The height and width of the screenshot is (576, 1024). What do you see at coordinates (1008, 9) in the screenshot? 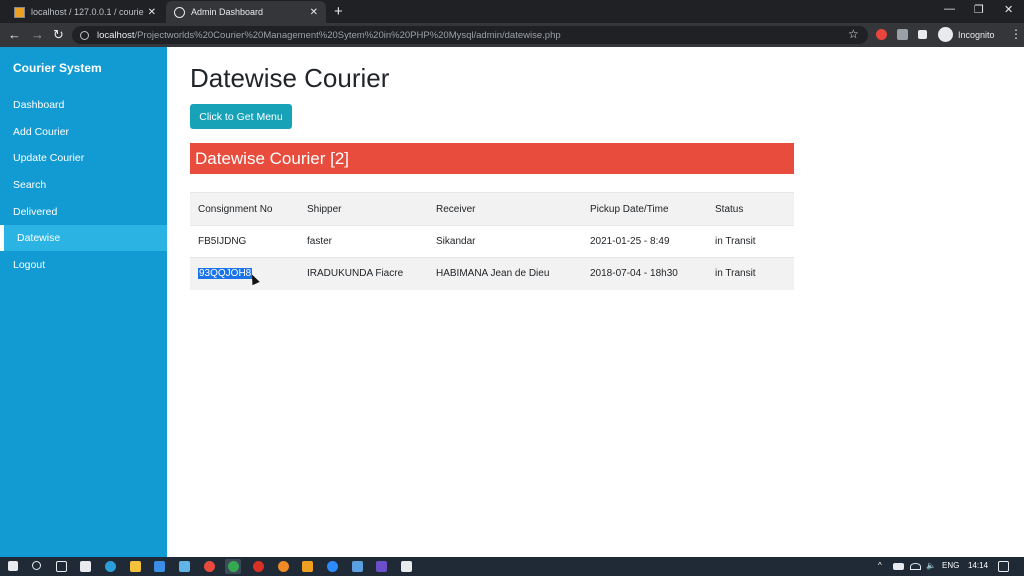
I see `window-close-icon: ✕` at bounding box center [1008, 9].